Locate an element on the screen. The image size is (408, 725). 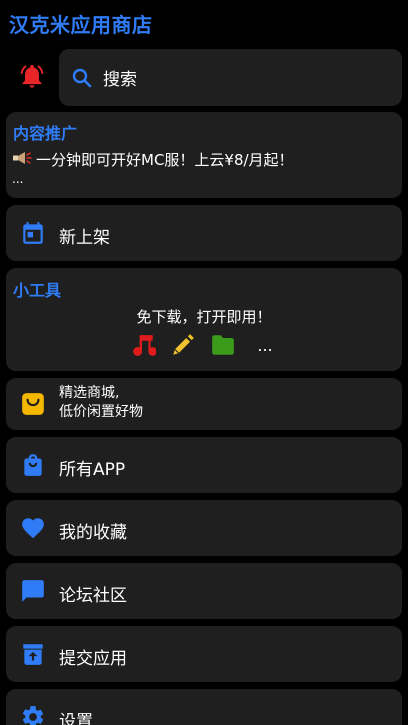
calendar-icon is located at coordinates (33, 233).